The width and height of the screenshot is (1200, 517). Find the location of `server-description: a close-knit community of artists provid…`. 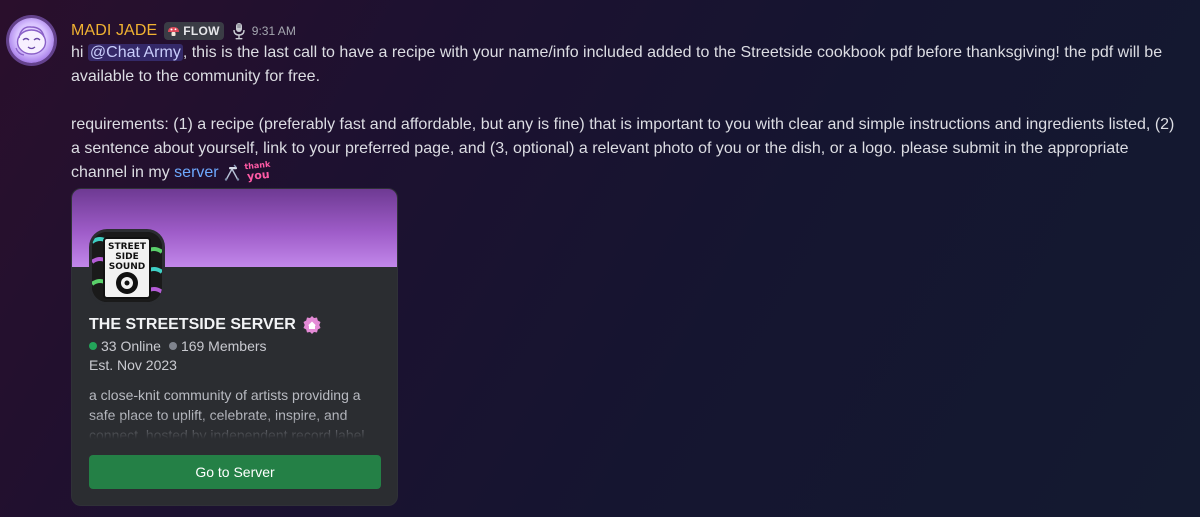

server-description: a close-knit community of artists provid… is located at coordinates (227, 413).